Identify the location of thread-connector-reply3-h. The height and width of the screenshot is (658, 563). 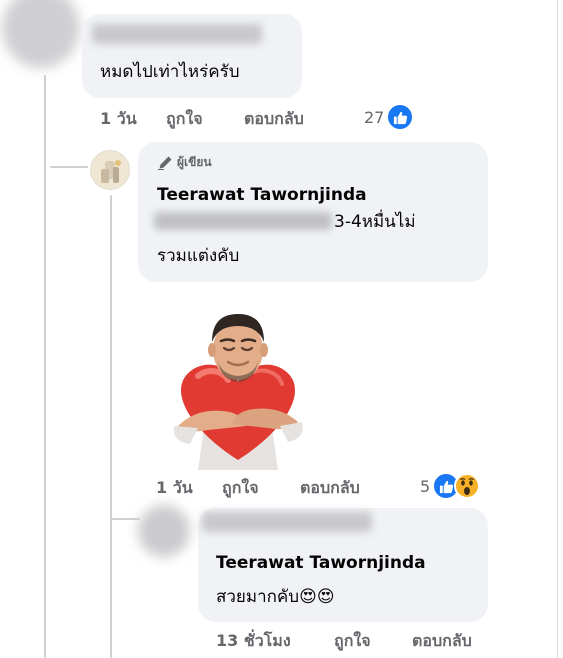
(125, 519).